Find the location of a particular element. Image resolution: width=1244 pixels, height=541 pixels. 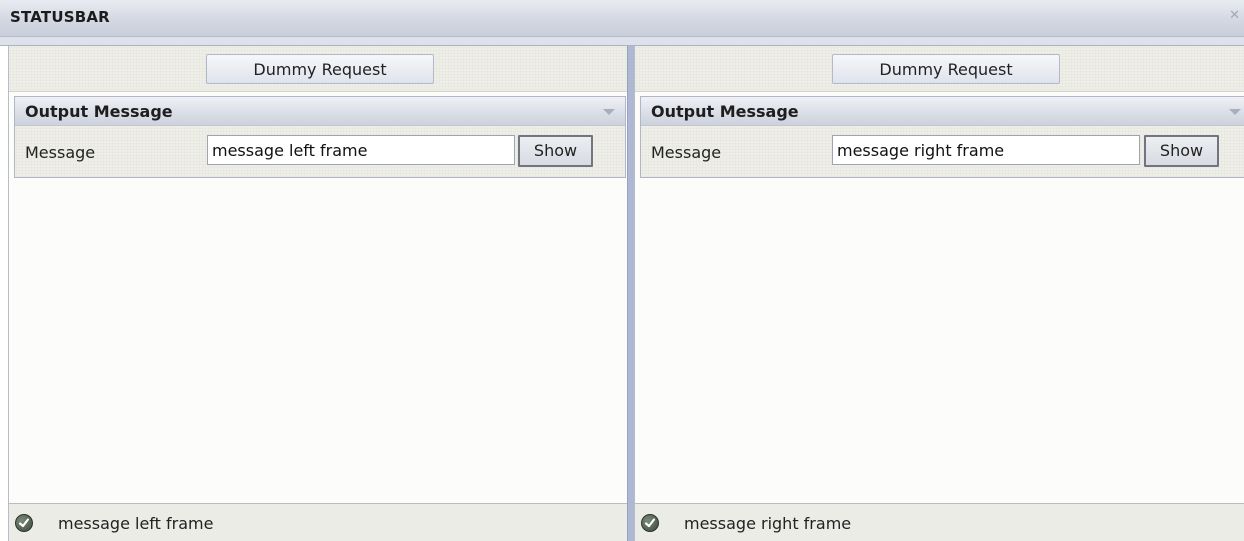

dummy-request-button-left: Dummy Request is located at coordinates (320, 69).